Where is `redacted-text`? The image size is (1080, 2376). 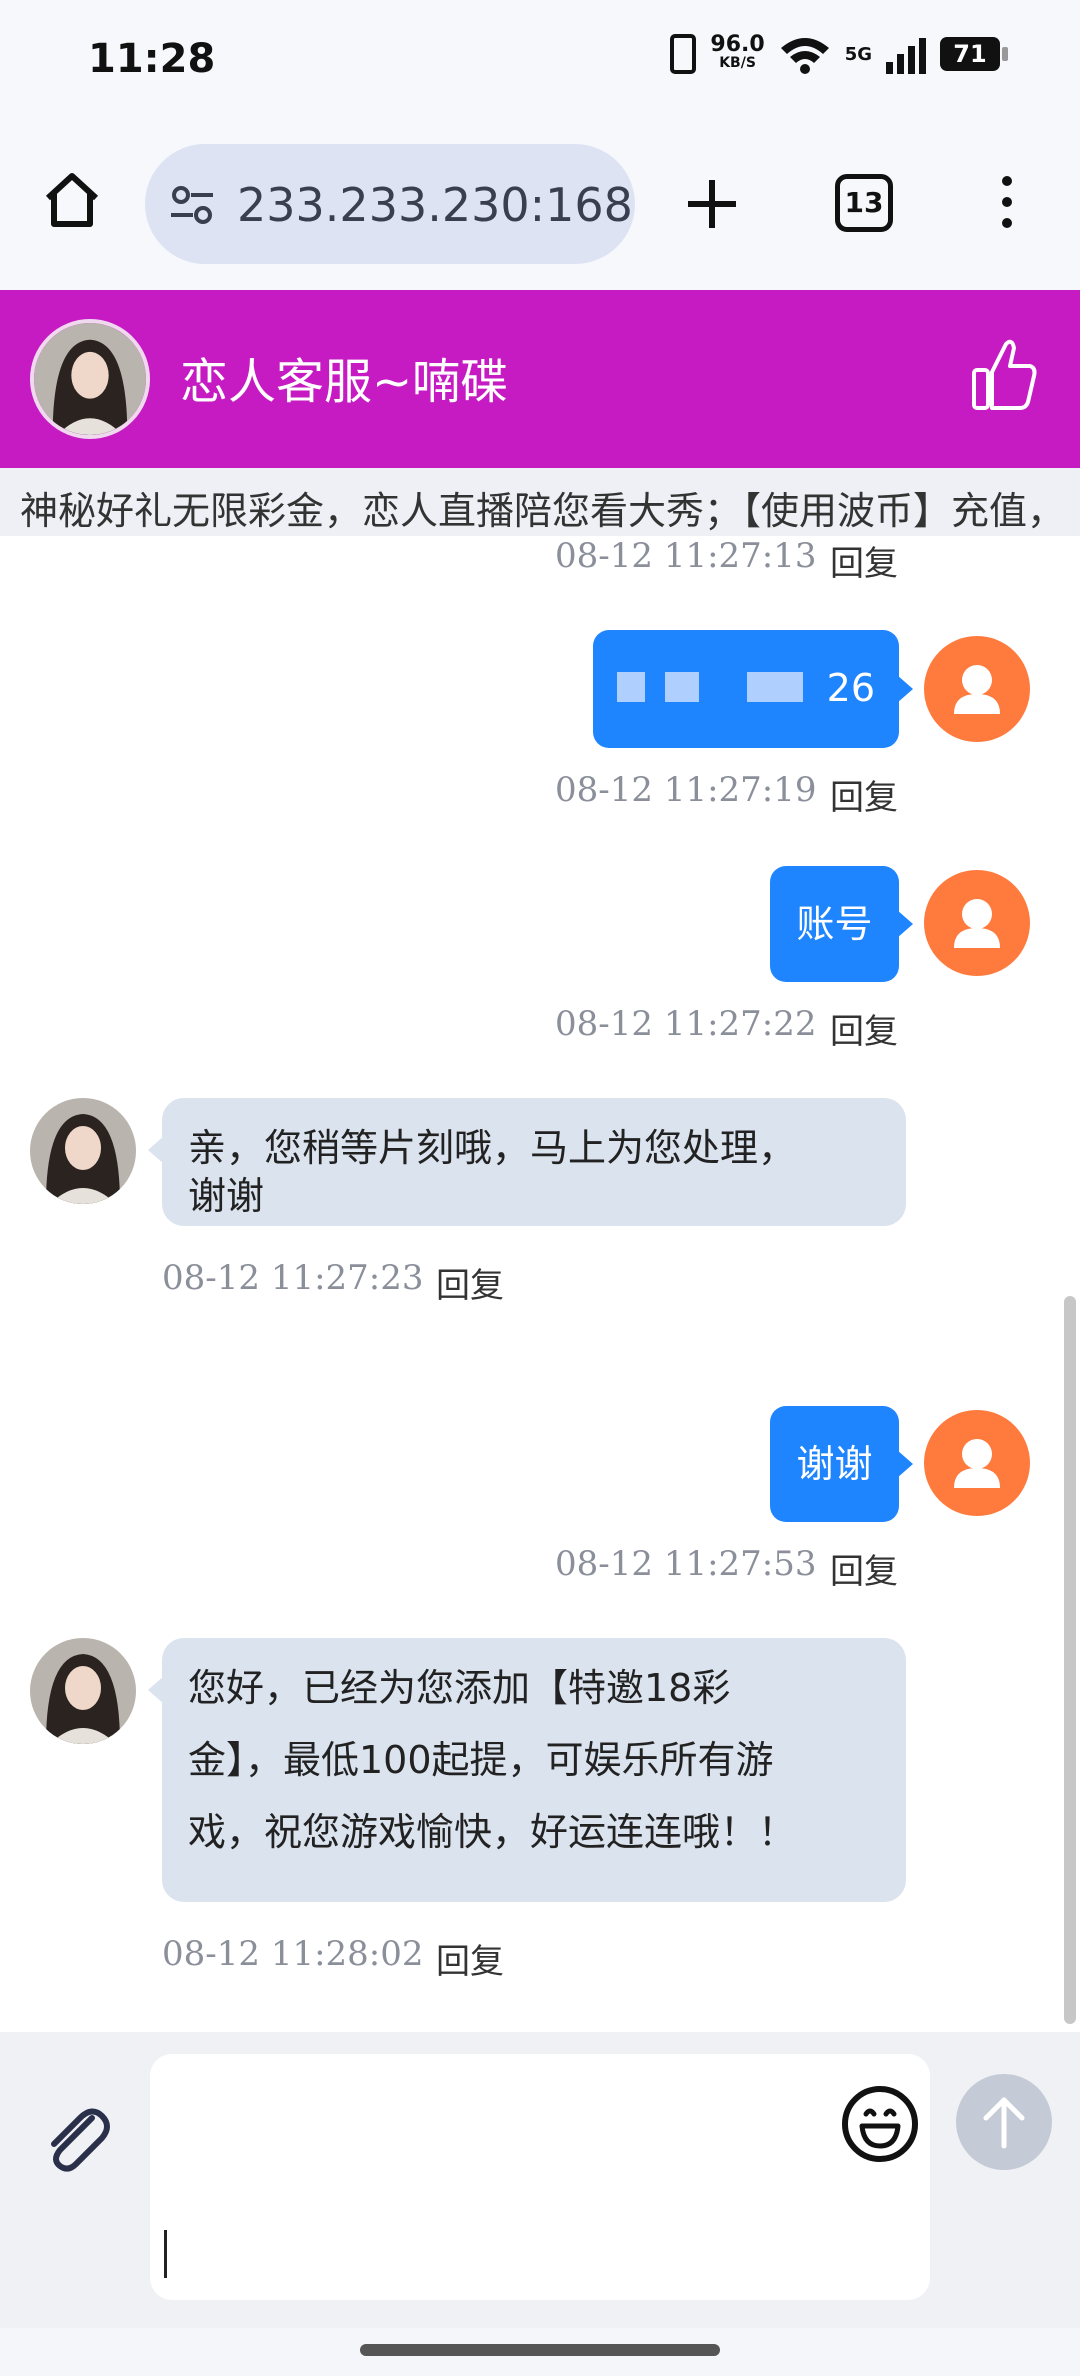 redacted-text is located at coordinates (737, 689).